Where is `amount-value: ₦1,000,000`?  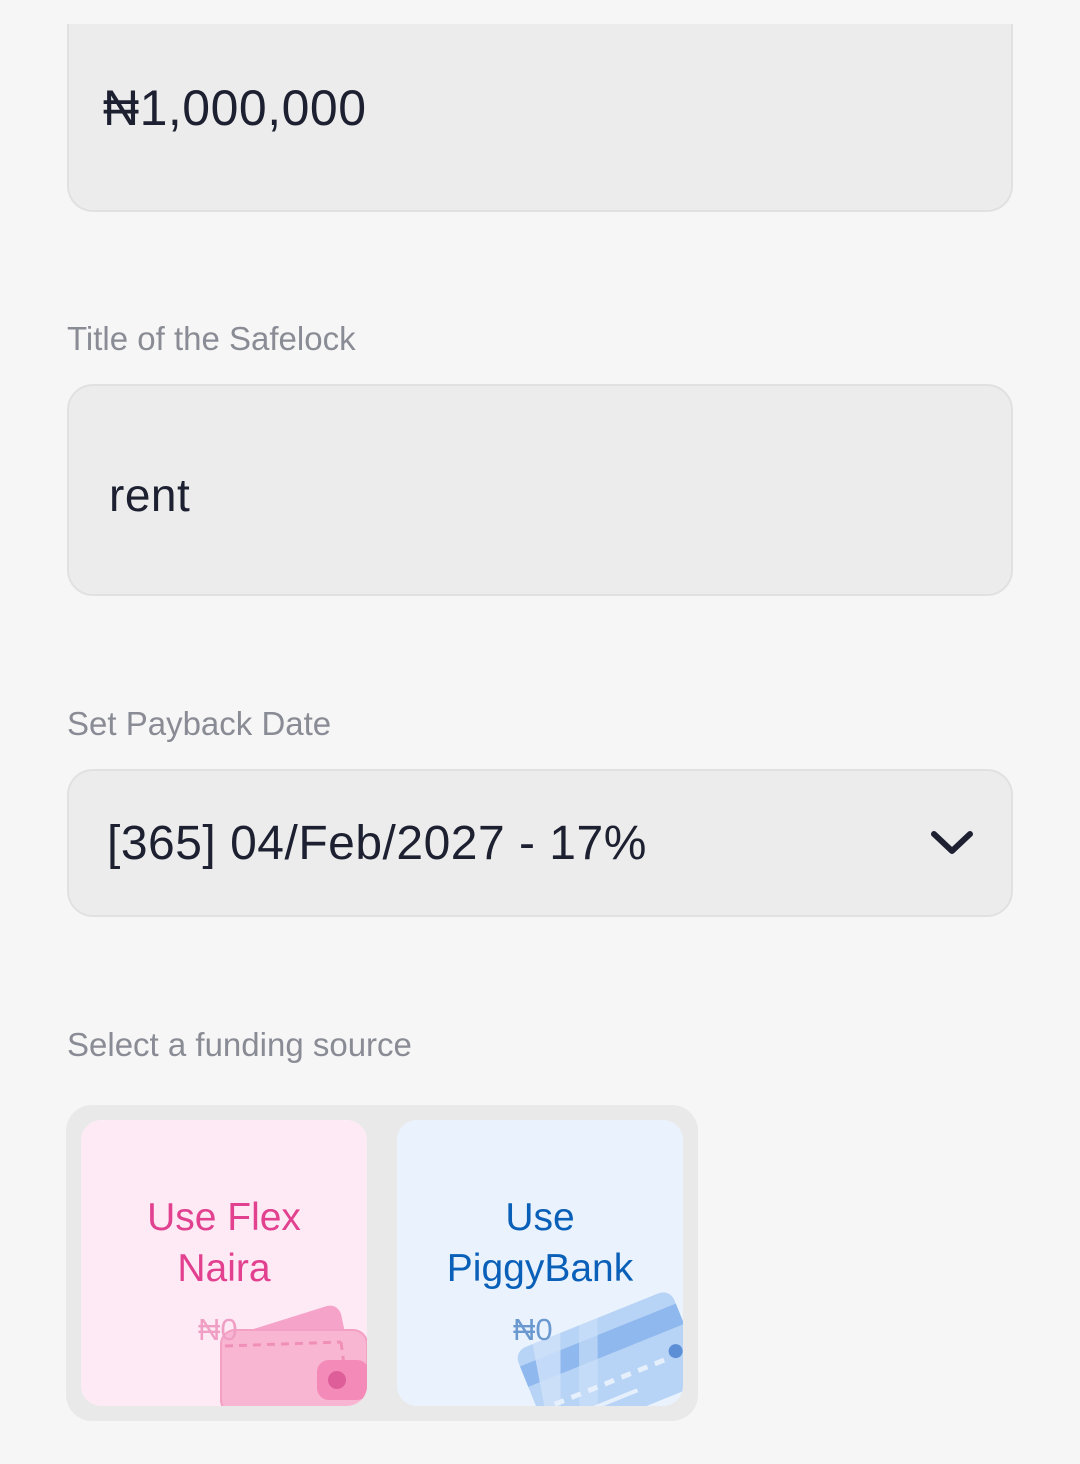
amount-value: ₦1,000,000 is located at coordinates (235, 108).